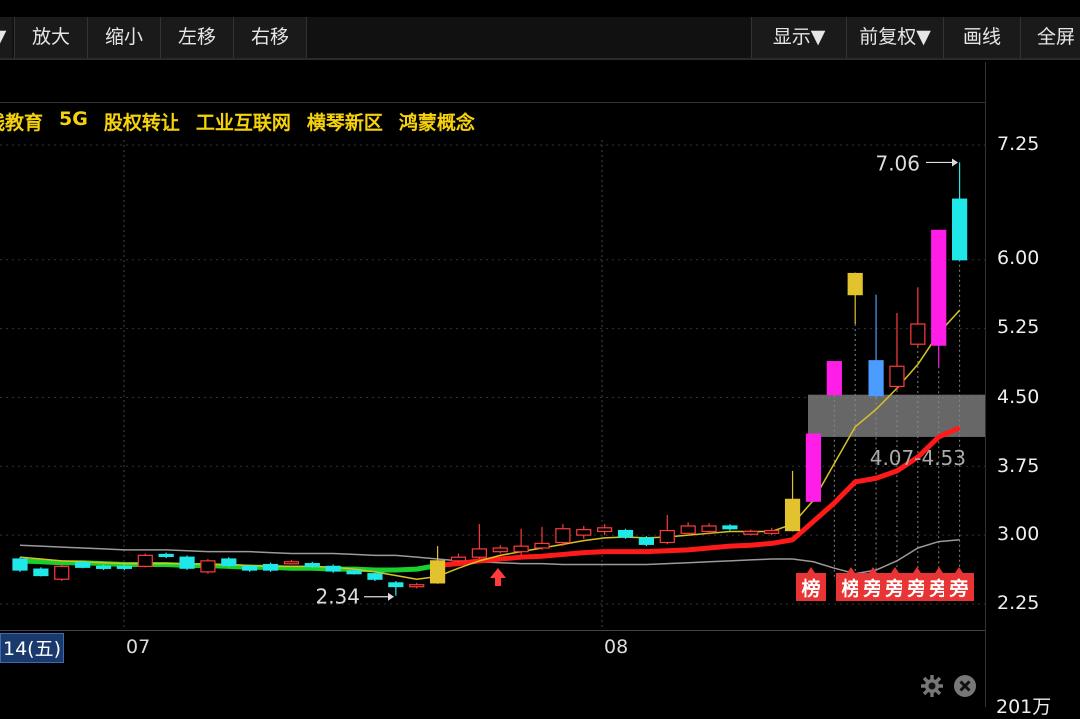  I want to click on concept-tag: 工业互联网, so click(243, 121).